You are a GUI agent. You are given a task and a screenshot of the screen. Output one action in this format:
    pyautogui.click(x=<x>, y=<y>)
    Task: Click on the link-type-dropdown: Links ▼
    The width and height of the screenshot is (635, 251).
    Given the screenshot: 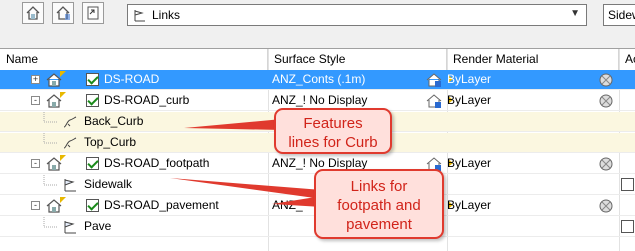 What is the action you would take?
    pyautogui.click(x=357, y=15)
    